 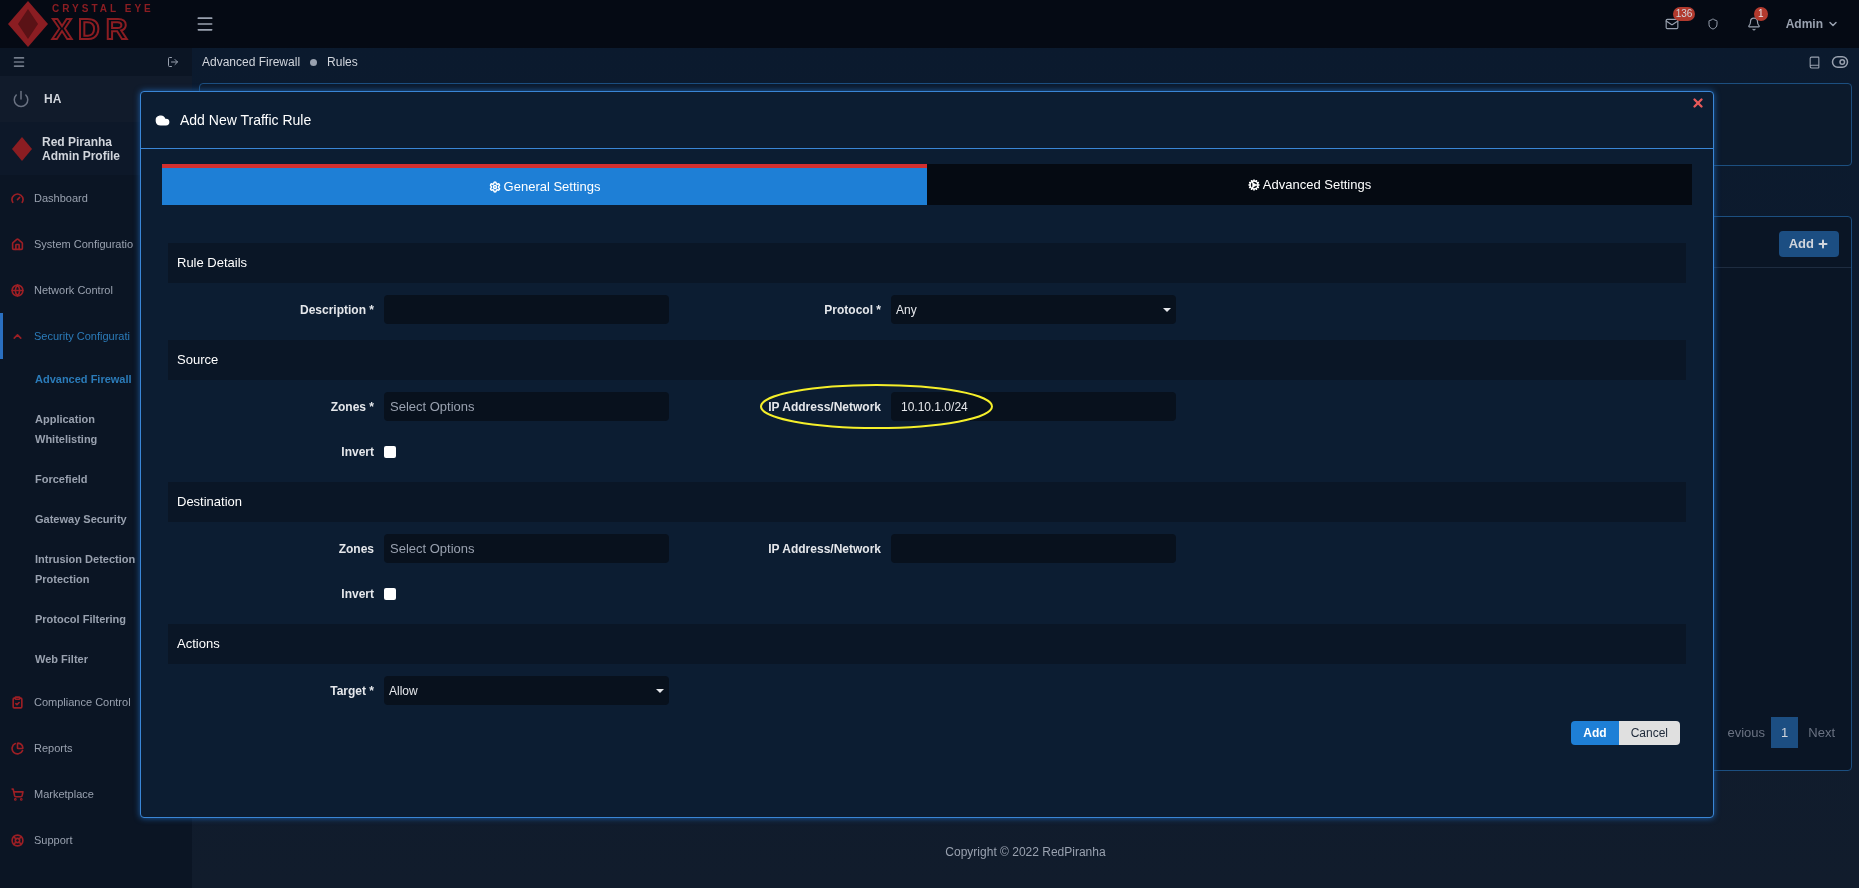 What do you see at coordinates (1753, 24) in the screenshot?
I see `bell-icon` at bounding box center [1753, 24].